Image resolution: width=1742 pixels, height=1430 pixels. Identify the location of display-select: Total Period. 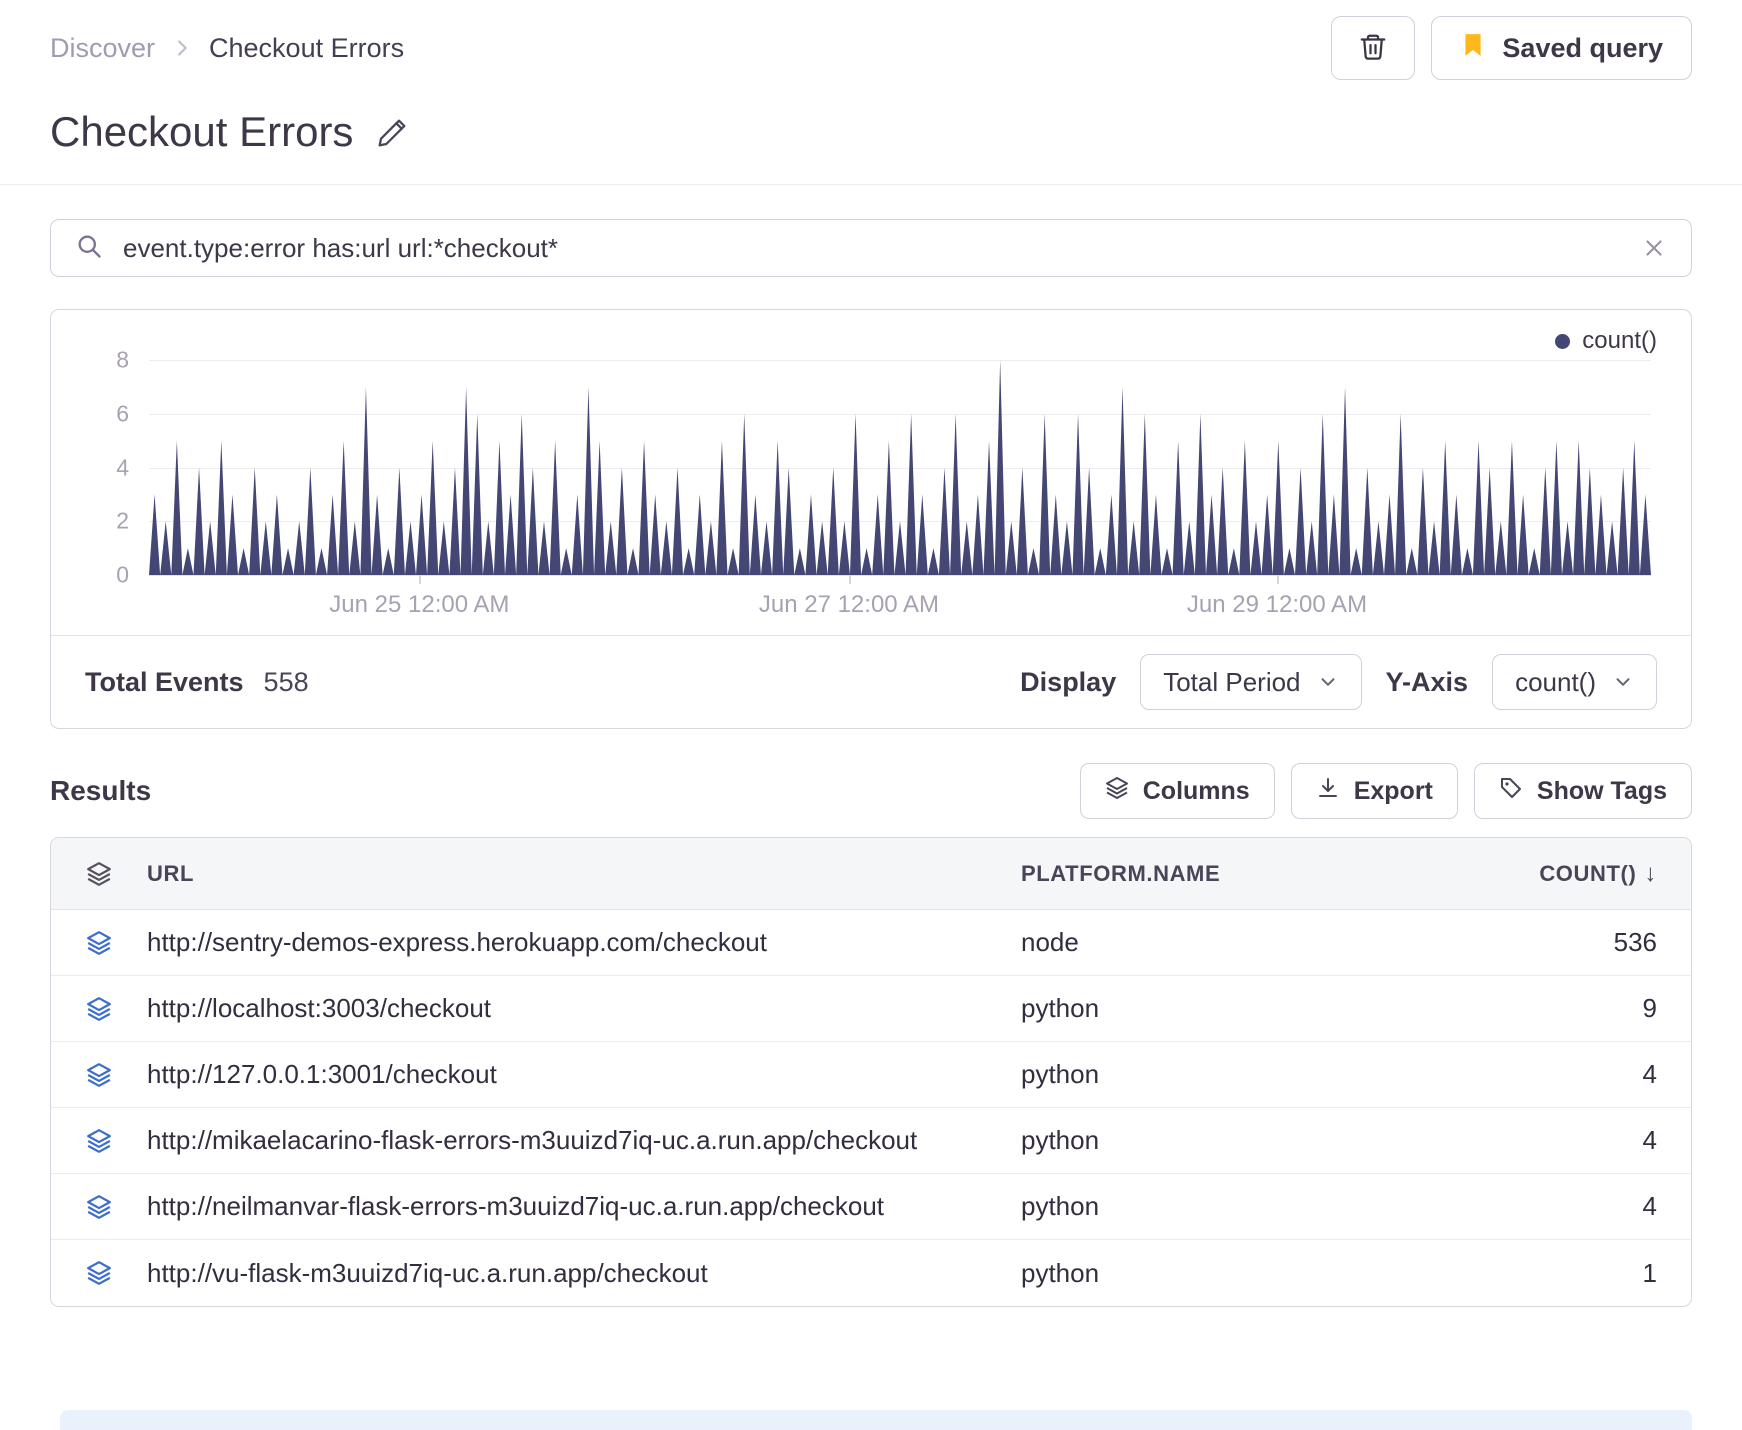
(1251, 682).